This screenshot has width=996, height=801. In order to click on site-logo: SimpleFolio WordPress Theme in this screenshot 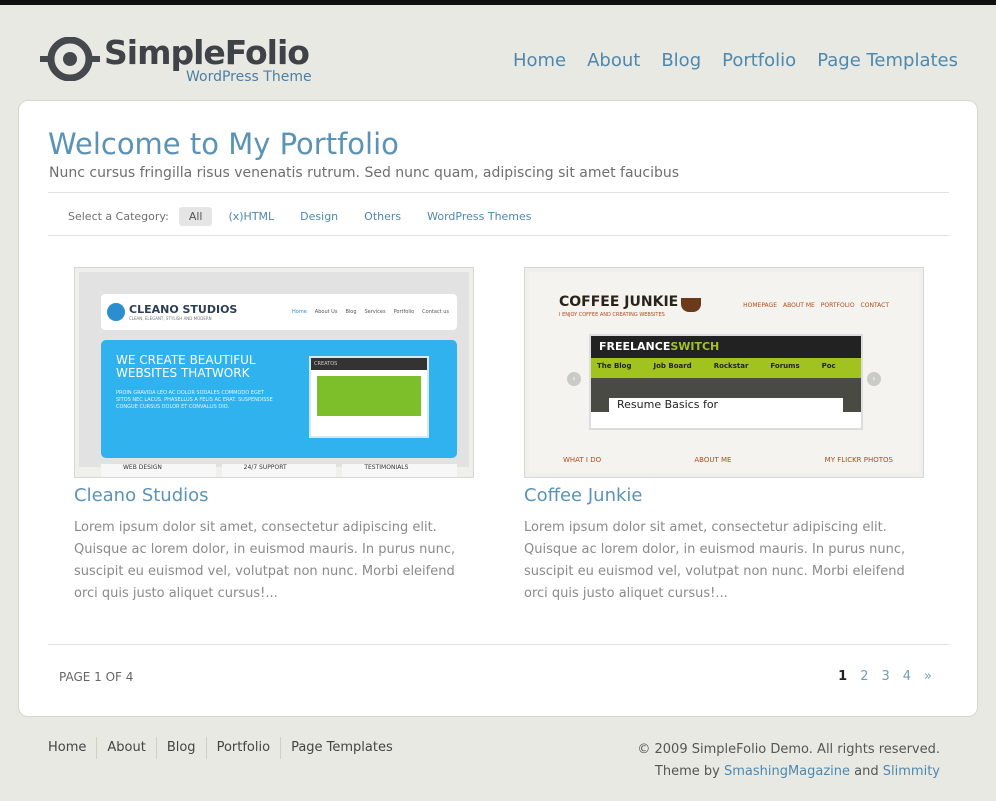, I will do `click(185, 61)`.